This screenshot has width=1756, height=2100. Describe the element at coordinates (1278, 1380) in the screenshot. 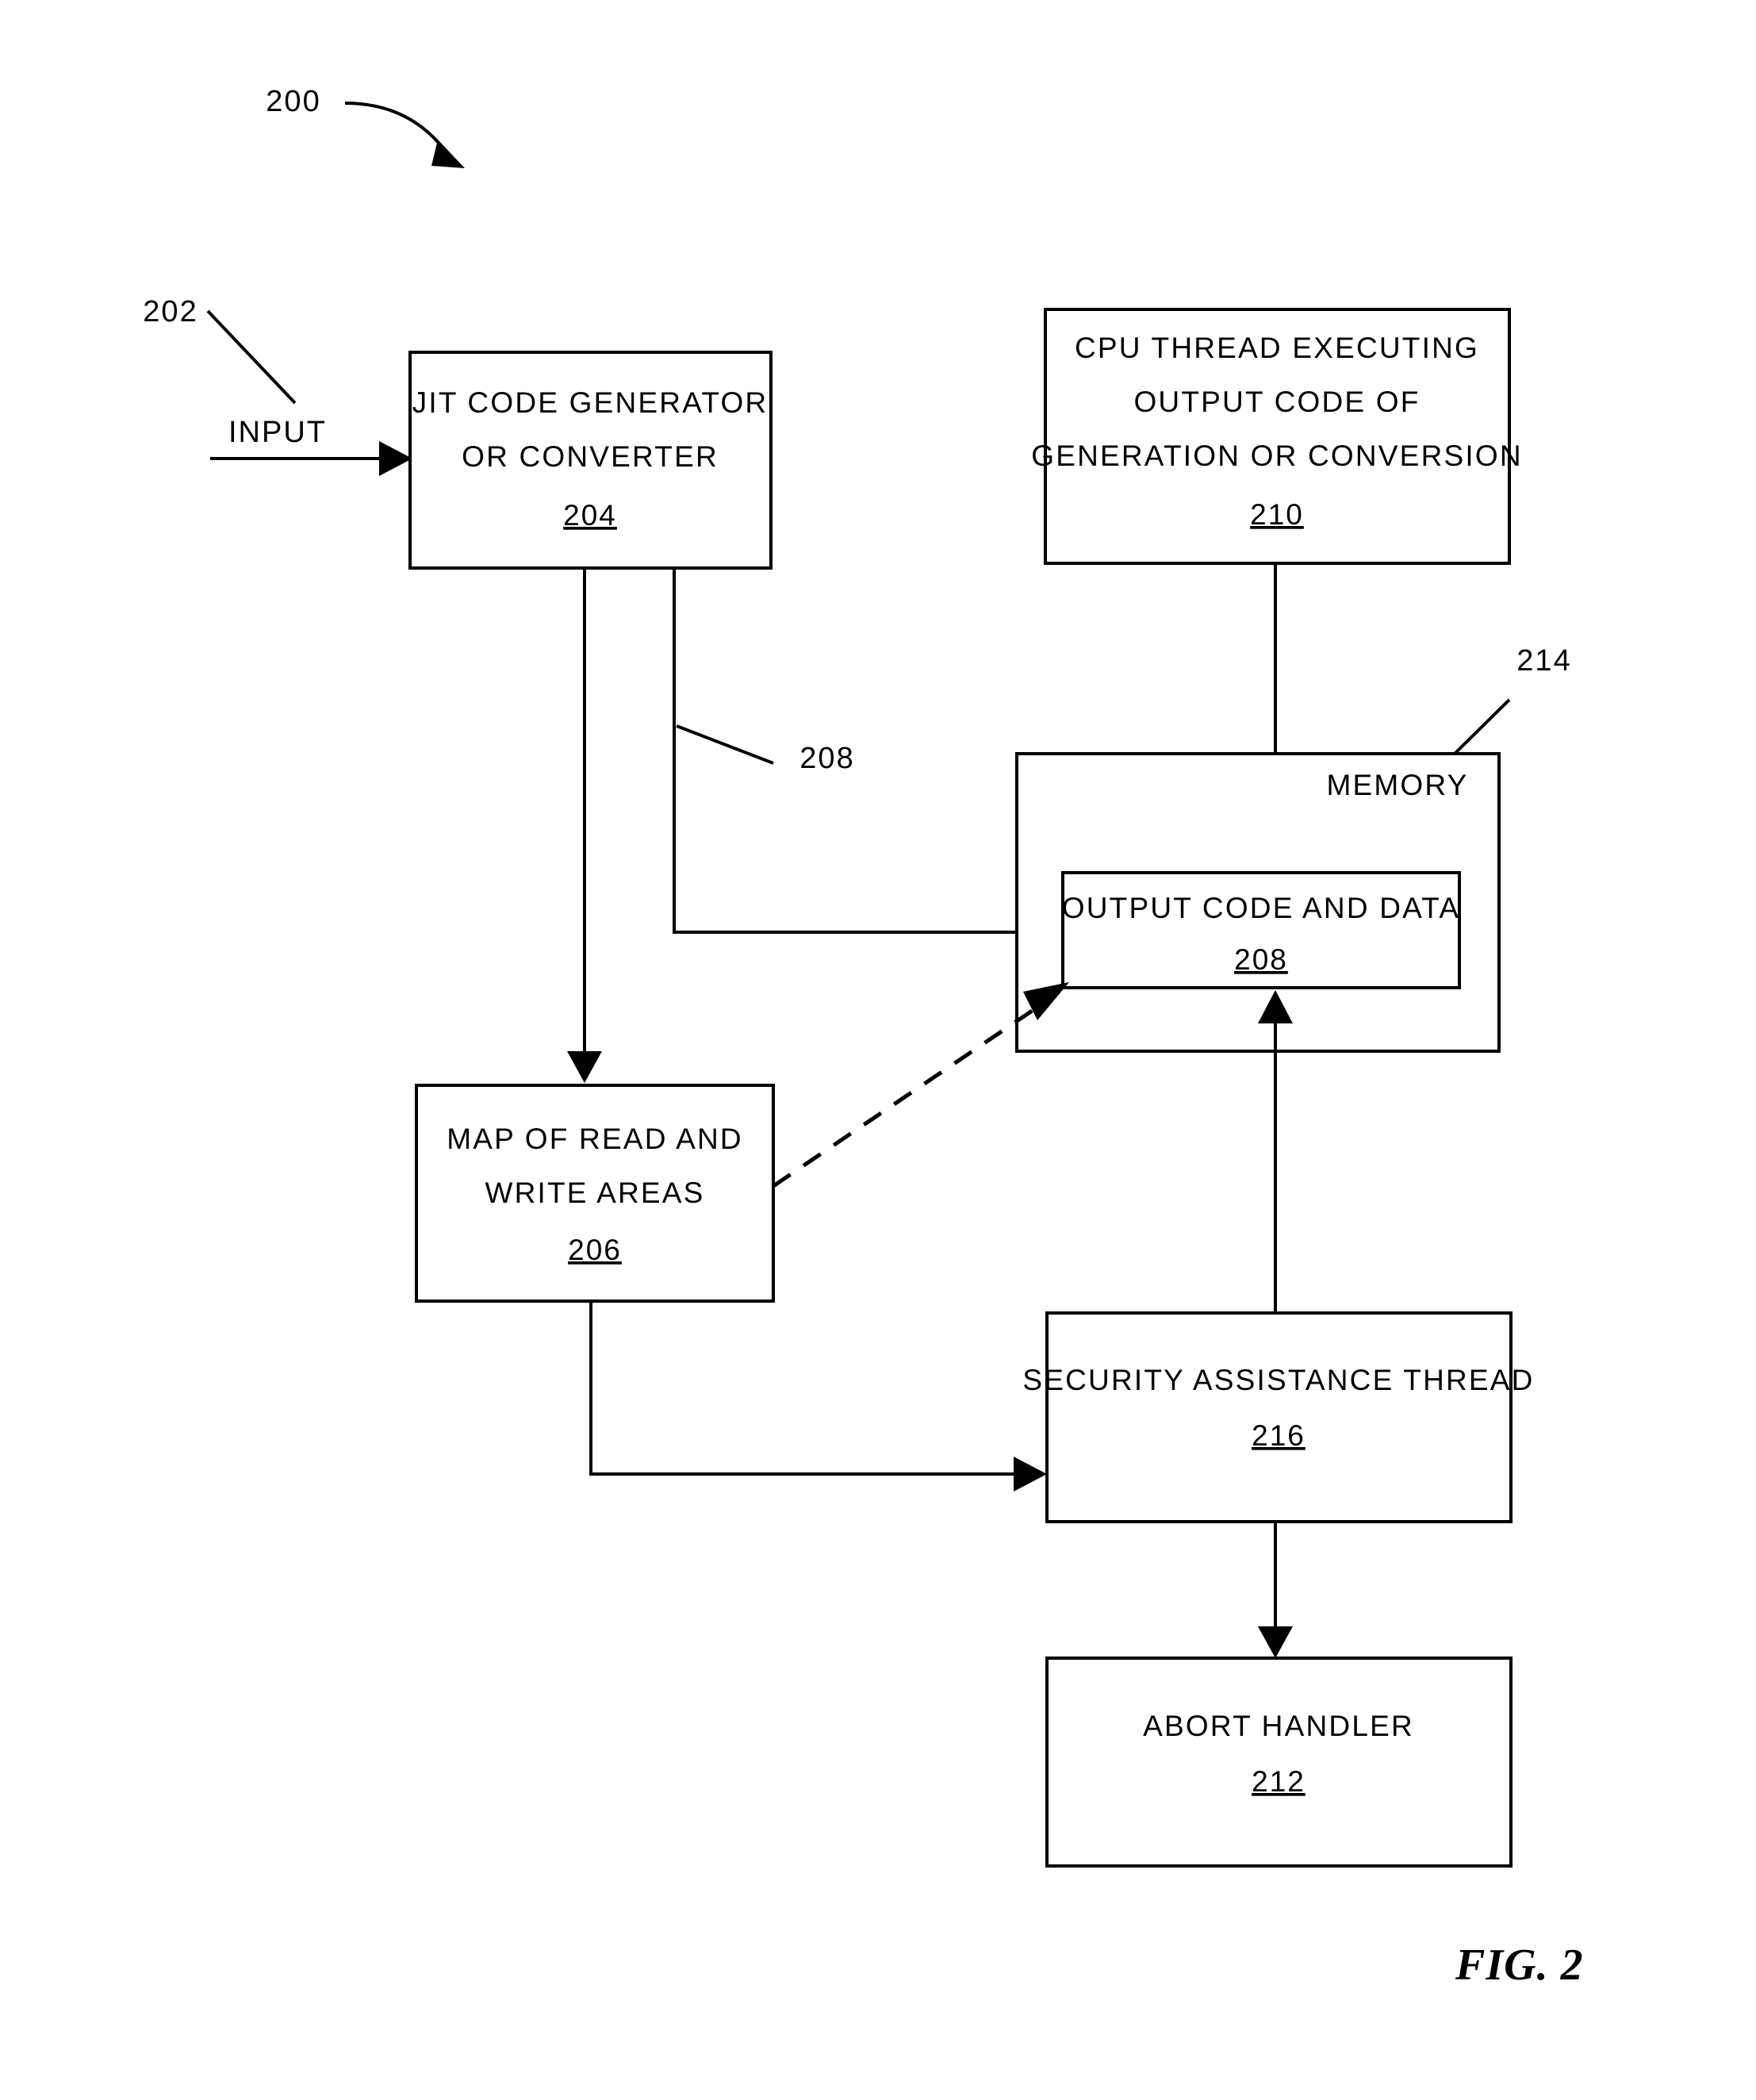

I see `box-security-line1: SECURITY ASSISTANCE THREAD` at that location.